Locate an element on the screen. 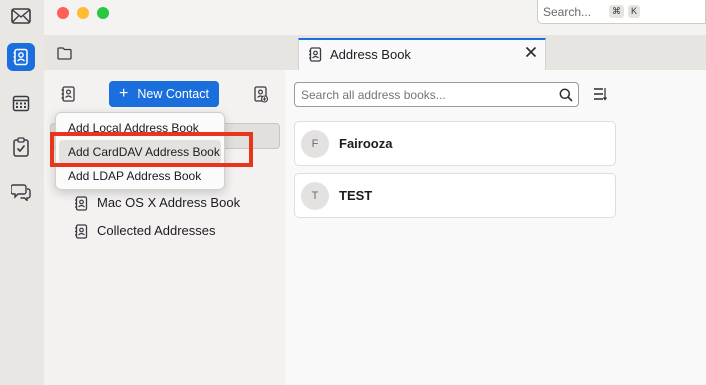 This screenshot has height=385, width=706. zoom-window-button is located at coordinates (103, 13).